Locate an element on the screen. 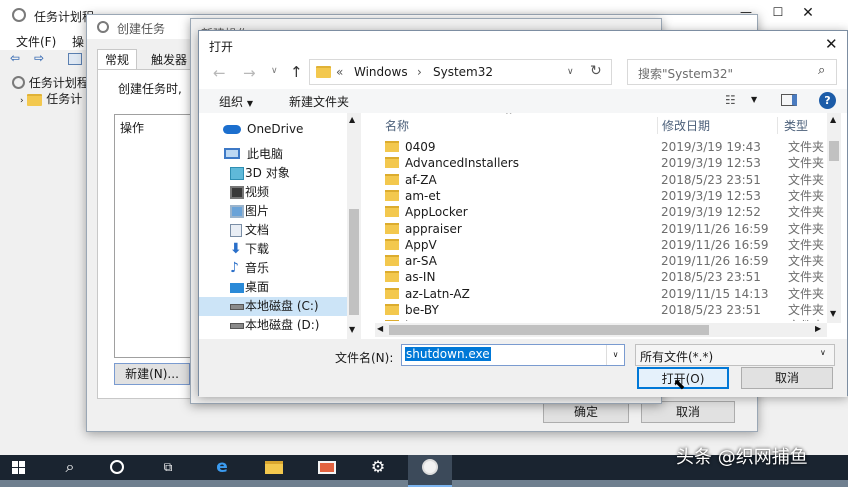 The height and width of the screenshot is (487, 848). file-row: be-BY 2018/5/23 23:51 文件夹 is located at coordinates (603, 310).